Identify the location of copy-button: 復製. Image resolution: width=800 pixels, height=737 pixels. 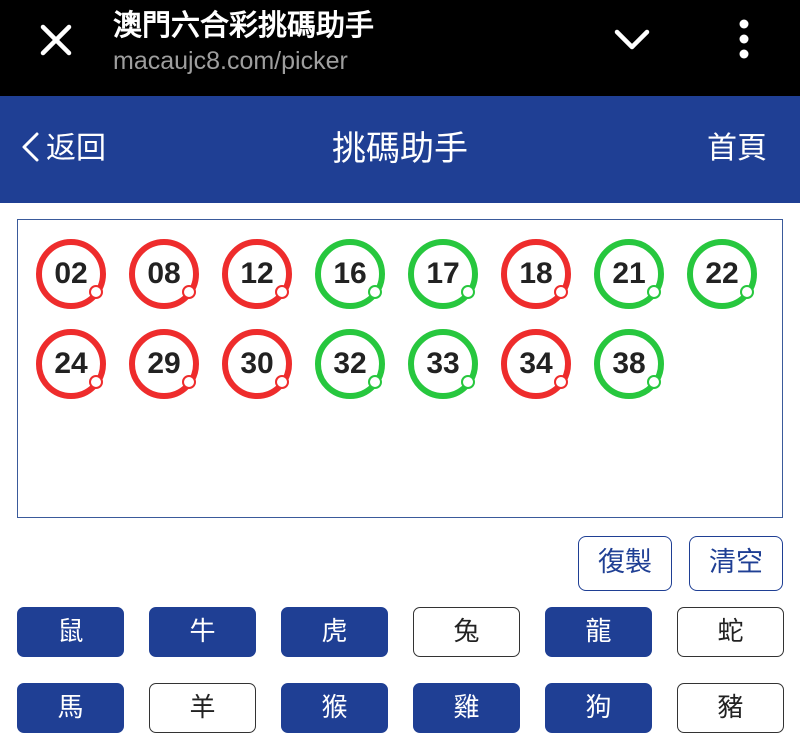
(625, 563).